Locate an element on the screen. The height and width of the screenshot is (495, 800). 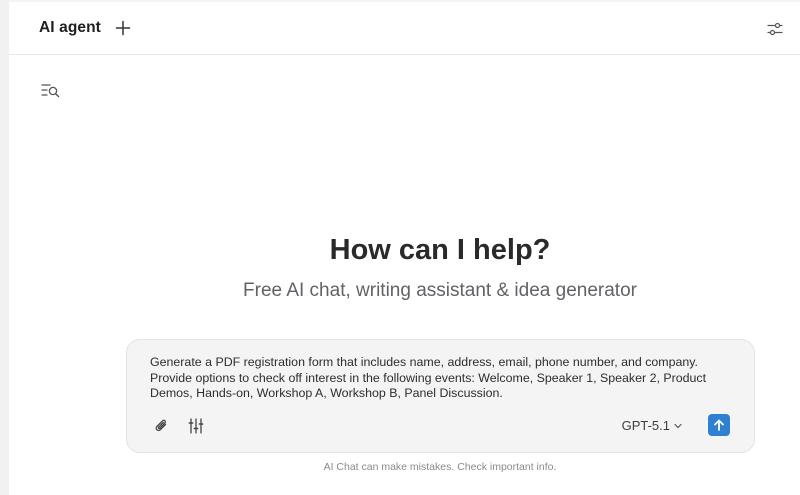
history-search-icon is located at coordinates (50, 91).